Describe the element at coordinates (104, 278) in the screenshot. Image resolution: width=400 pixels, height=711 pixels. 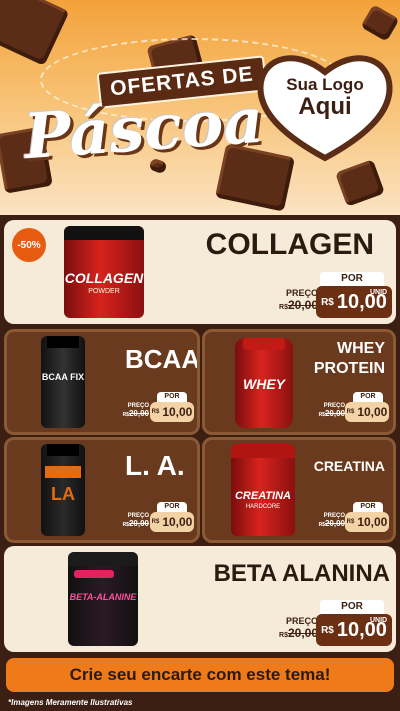
I see `jar-label: COLLAGEN` at that location.